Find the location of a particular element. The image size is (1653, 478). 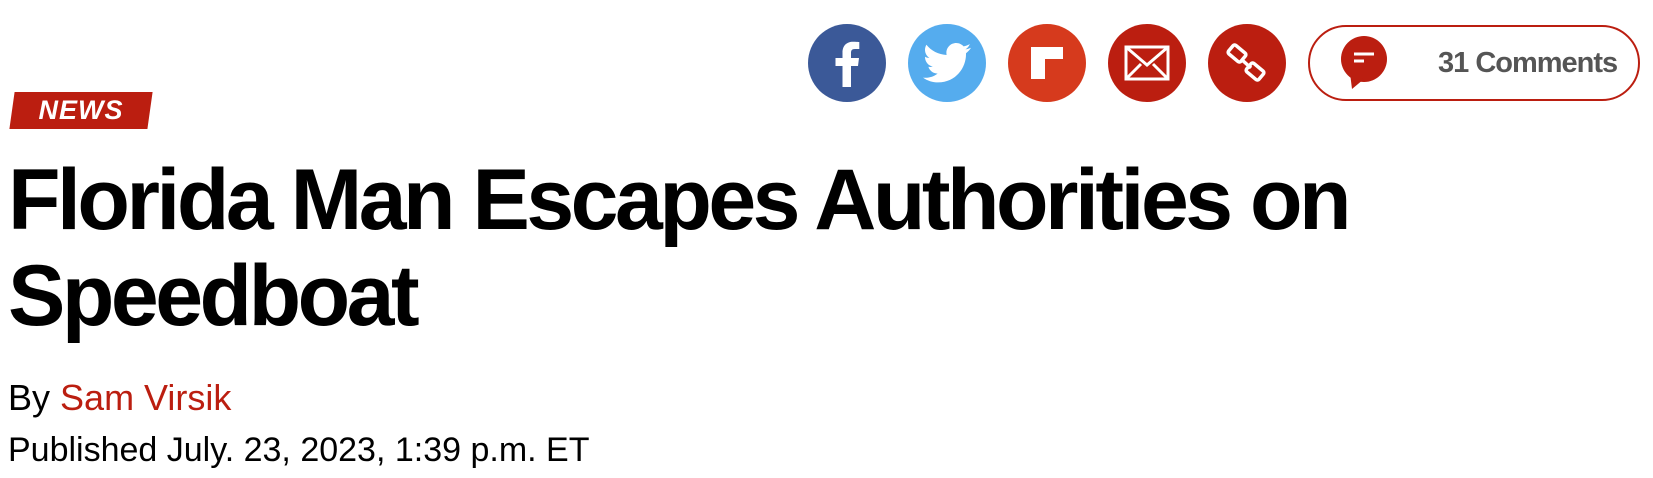

share-flipboard-button is located at coordinates (1047, 63).